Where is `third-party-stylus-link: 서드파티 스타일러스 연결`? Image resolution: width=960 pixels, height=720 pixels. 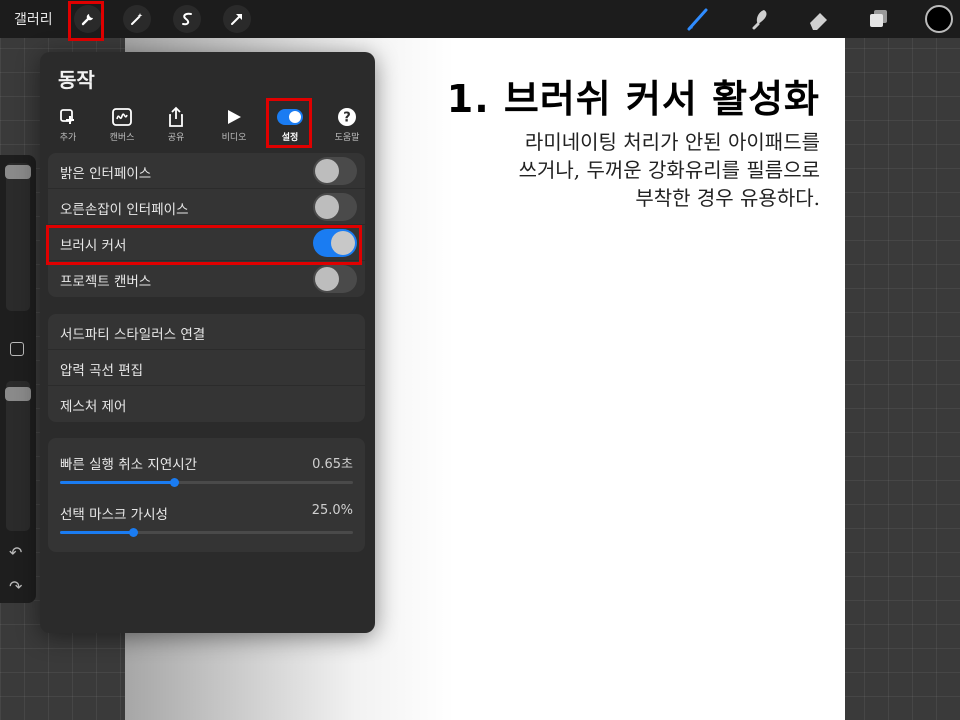 third-party-stylus-link: 서드파티 스타일러스 연결 is located at coordinates (206, 332).